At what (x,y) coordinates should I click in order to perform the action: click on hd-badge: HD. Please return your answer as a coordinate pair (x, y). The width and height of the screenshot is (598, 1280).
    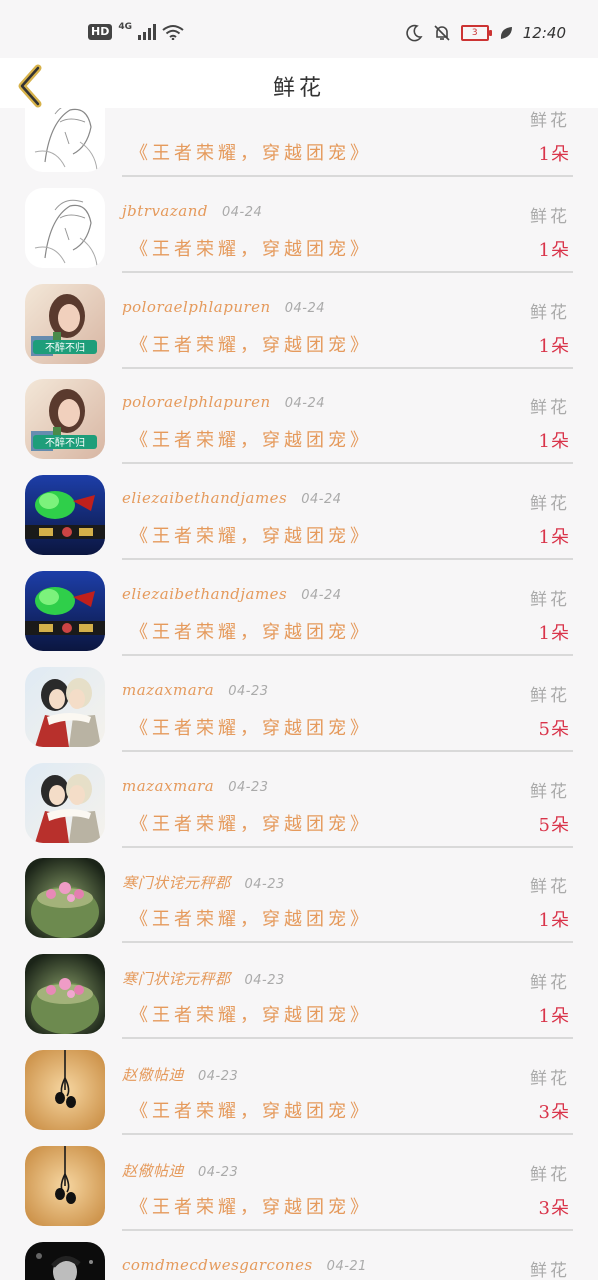
    Looking at the image, I should click on (100, 32).